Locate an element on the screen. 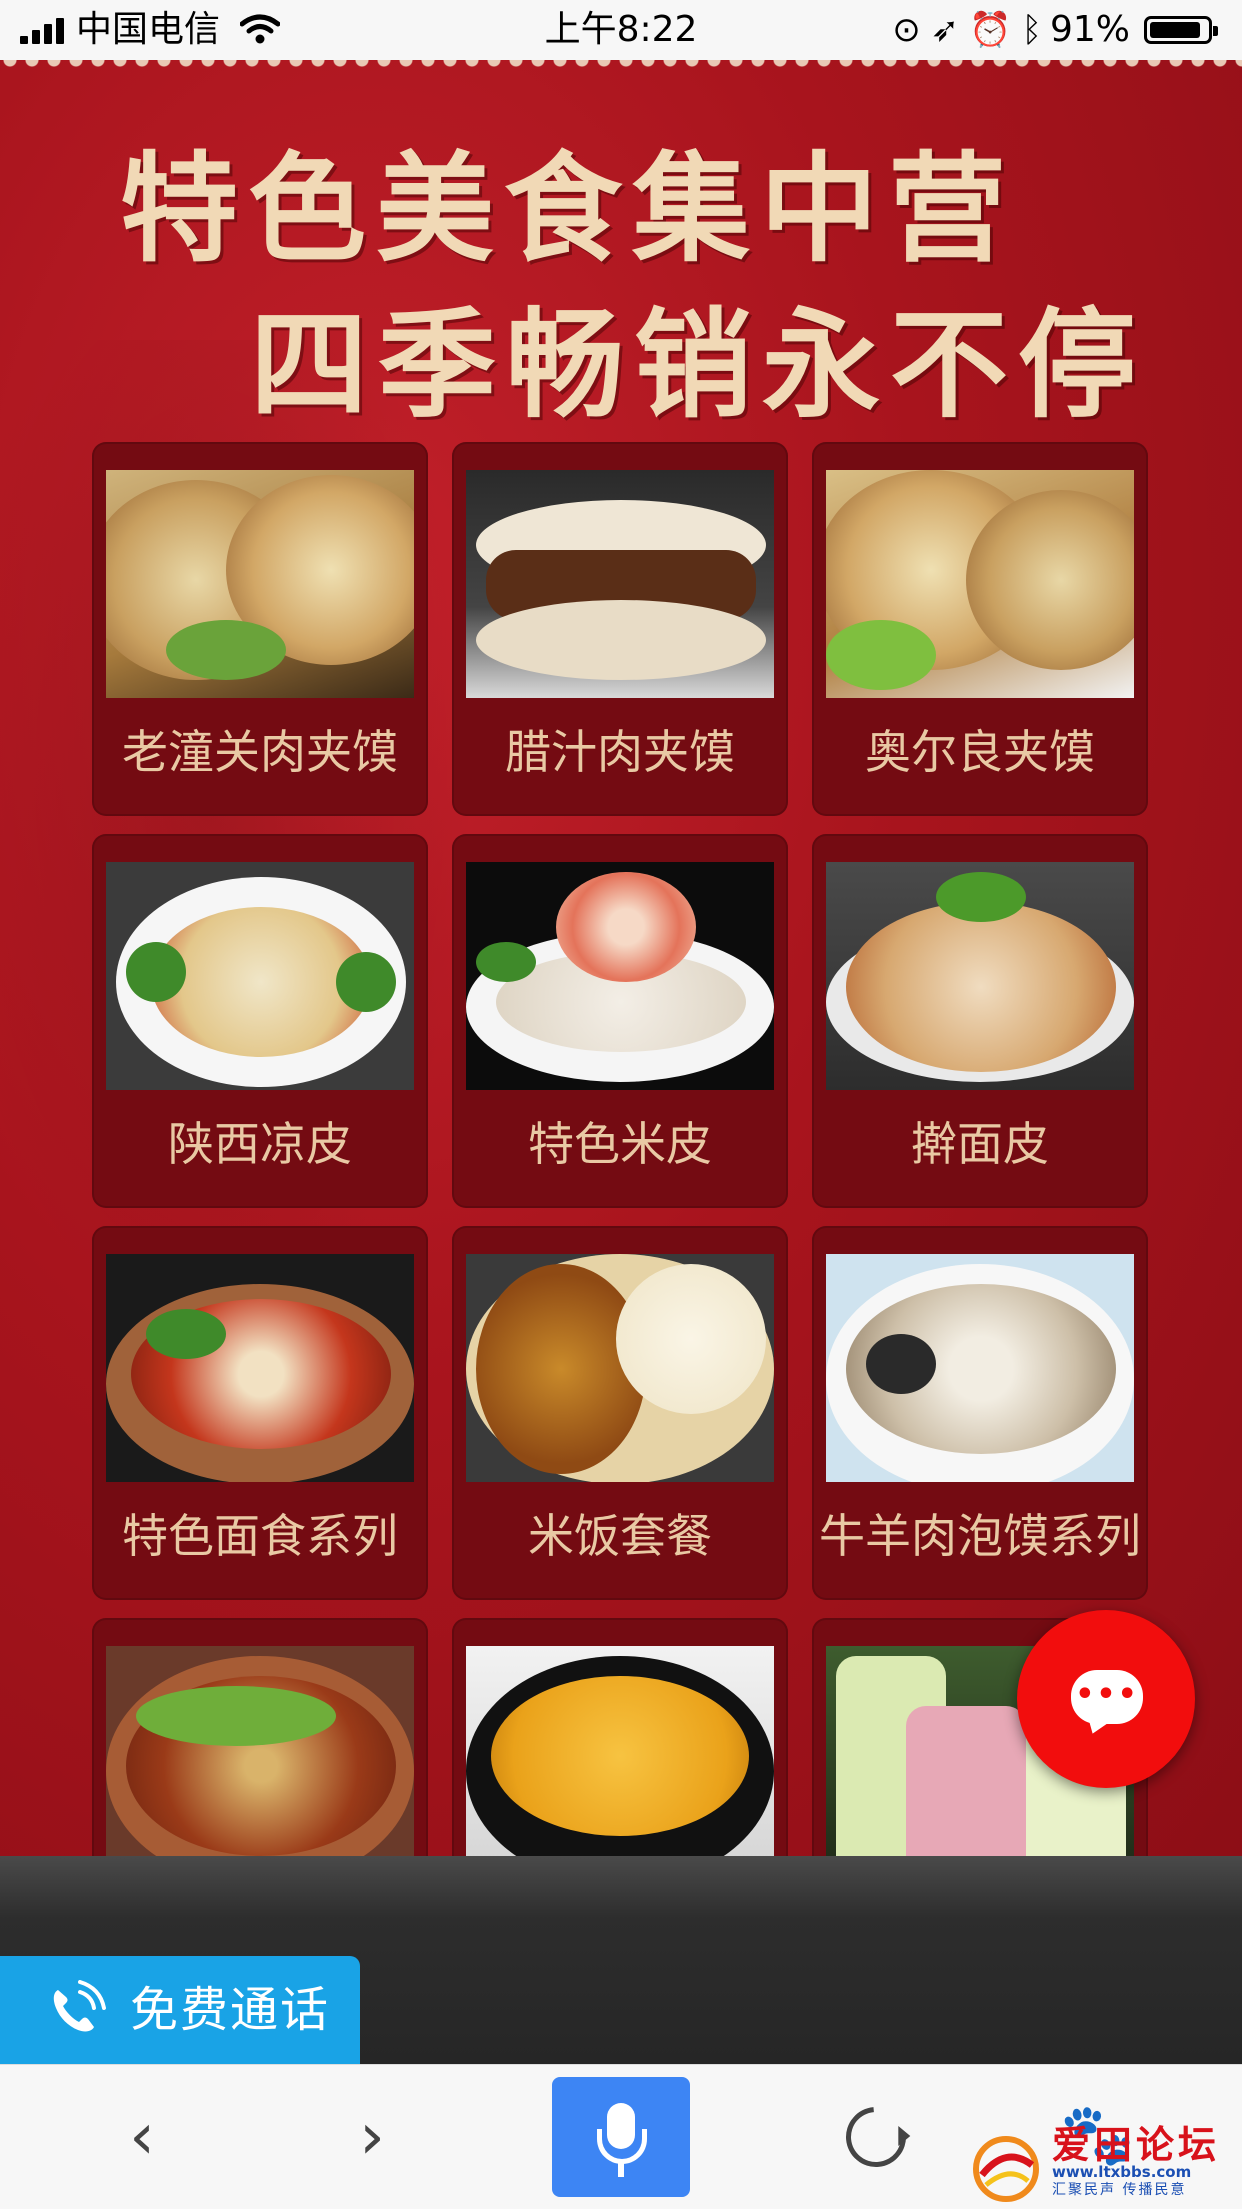 This screenshot has height=2209, width=1242. banner-line-2: 四季畅销永不停 is located at coordinates (698, 364).